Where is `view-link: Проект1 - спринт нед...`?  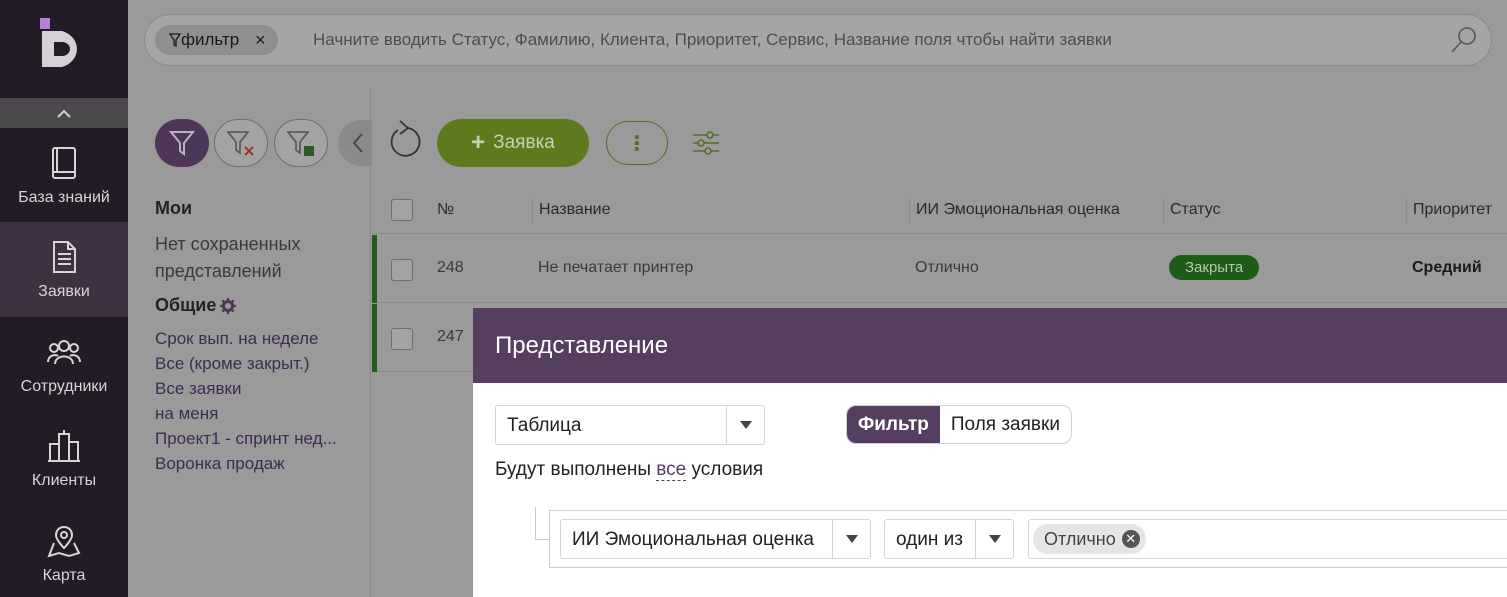
view-link: Проект1 - спринт нед... is located at coordinates (246, 438).